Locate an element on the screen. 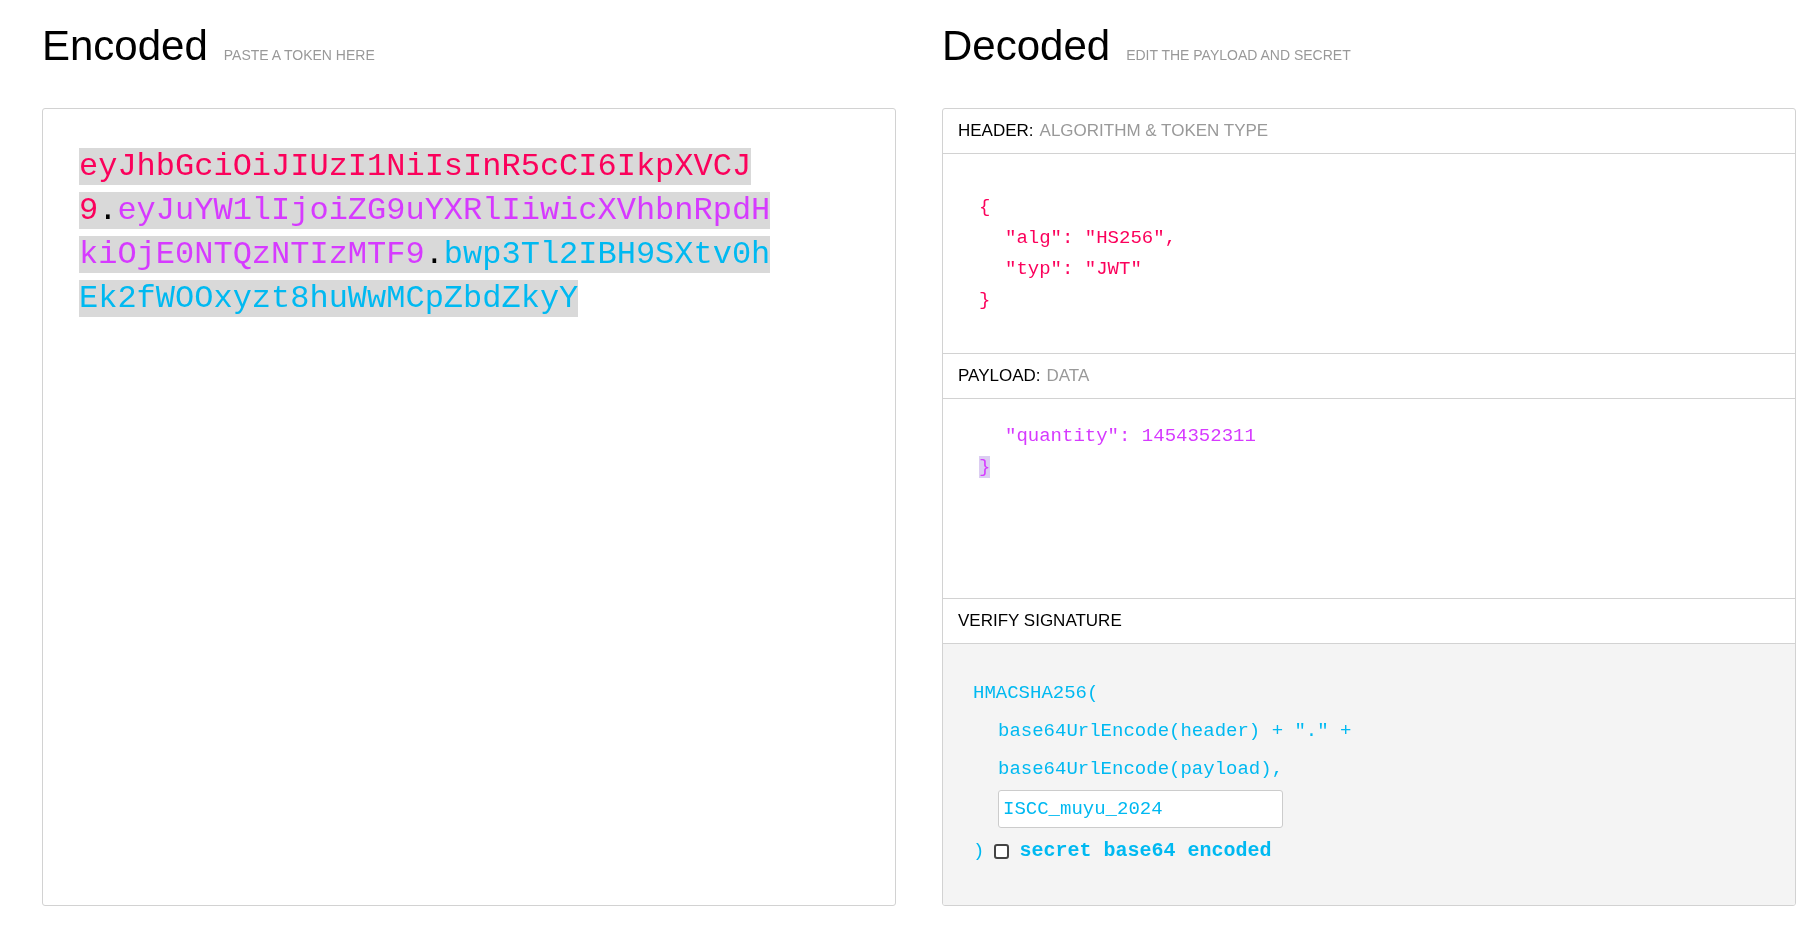 The width and height of the screenshot is (1812, 933). payload-sublabel: DATA is located at coordinates (1068, 376).